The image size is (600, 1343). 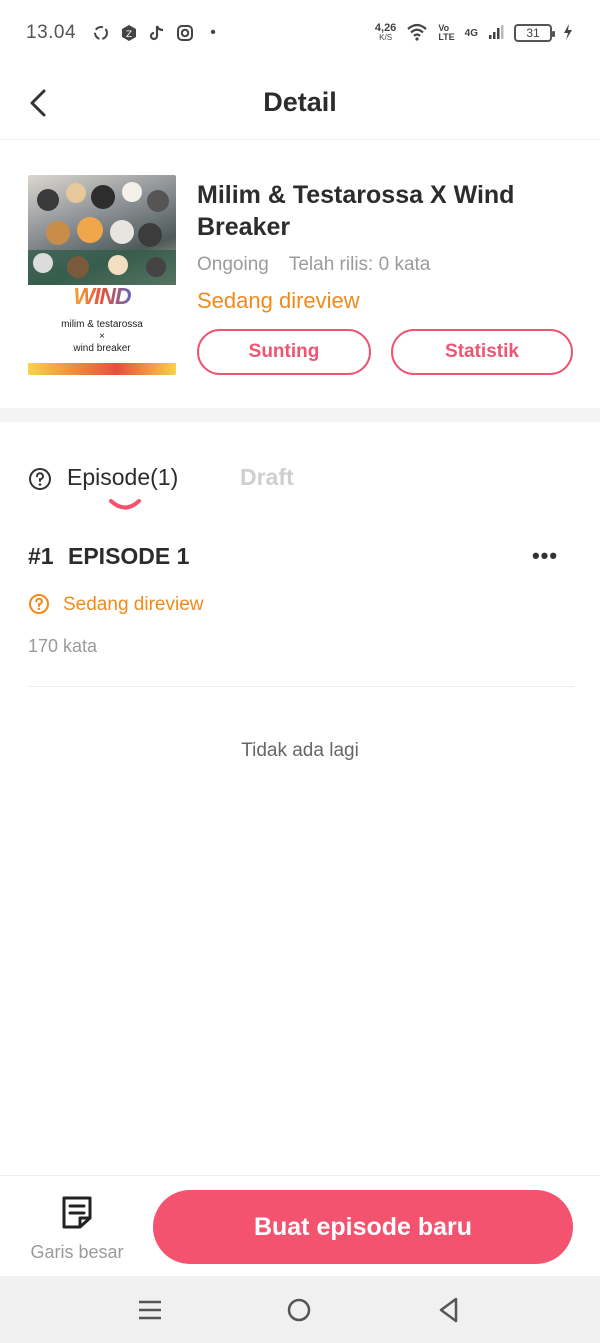 I want to click on network-type: 4G, so click(x=471, y=33).